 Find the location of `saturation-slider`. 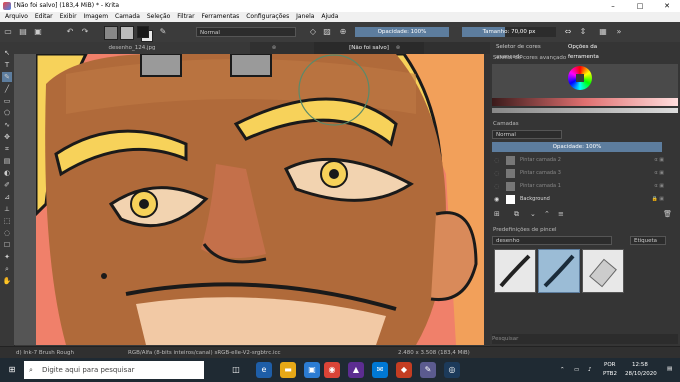

saturation-slider is located at coordinates (585, 110).